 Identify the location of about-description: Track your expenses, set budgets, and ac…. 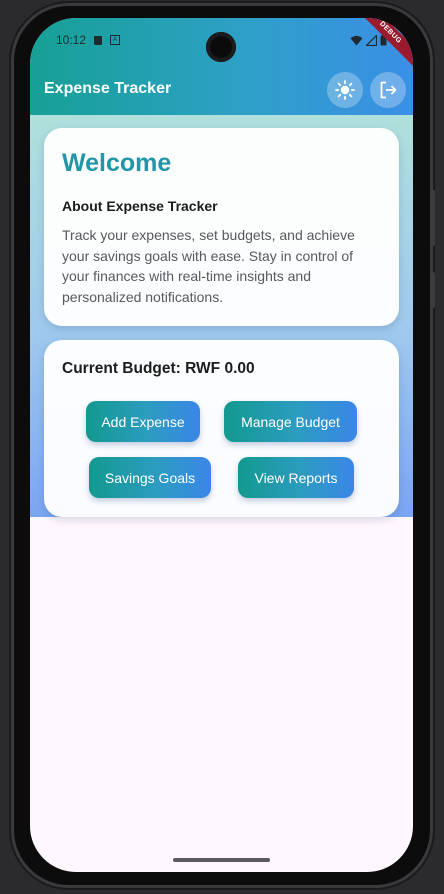
(208, 266).